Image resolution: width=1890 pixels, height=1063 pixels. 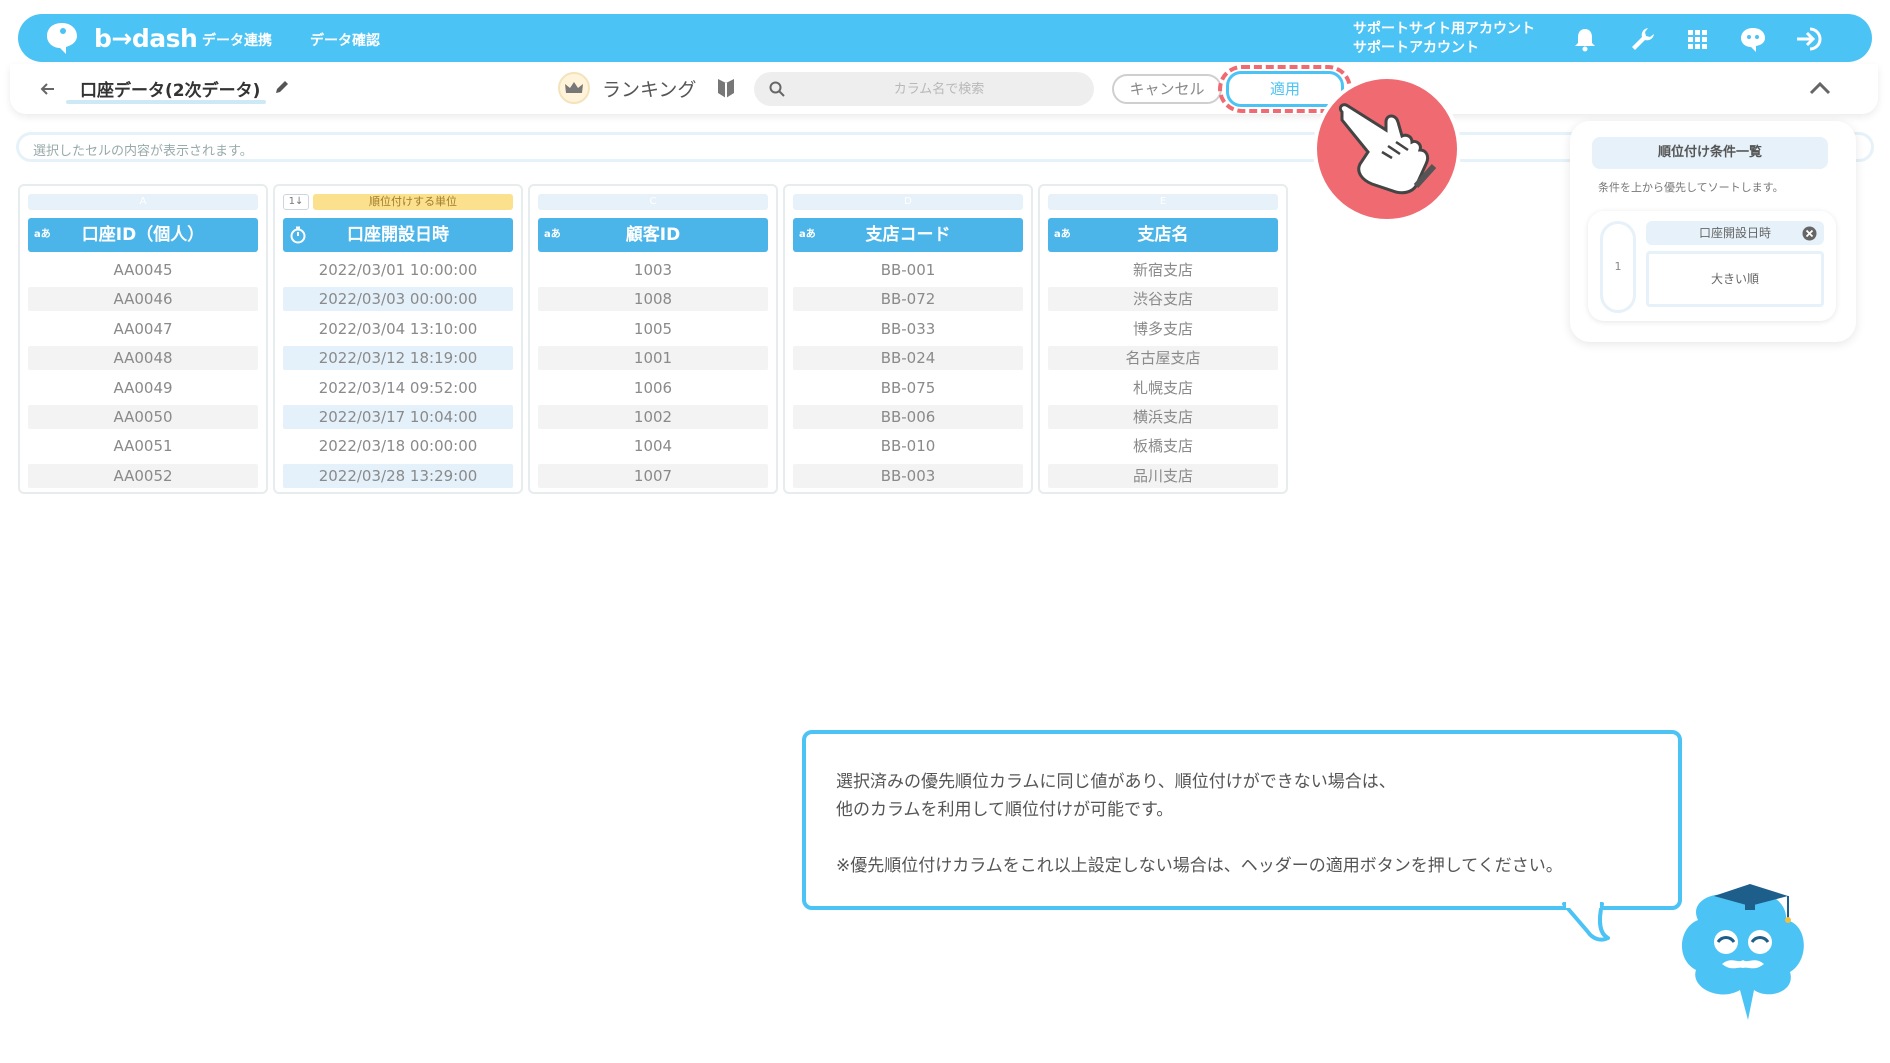 I want to click on column-header-label: 顧客ID, so click(x=653, y=235).